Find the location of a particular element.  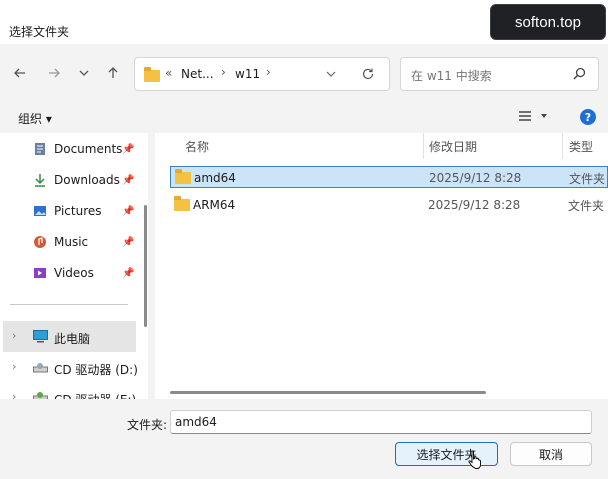

file-row-amd64: amd64 2025/9/12 8:28 文件夹 is located at coordinates (389, 177).